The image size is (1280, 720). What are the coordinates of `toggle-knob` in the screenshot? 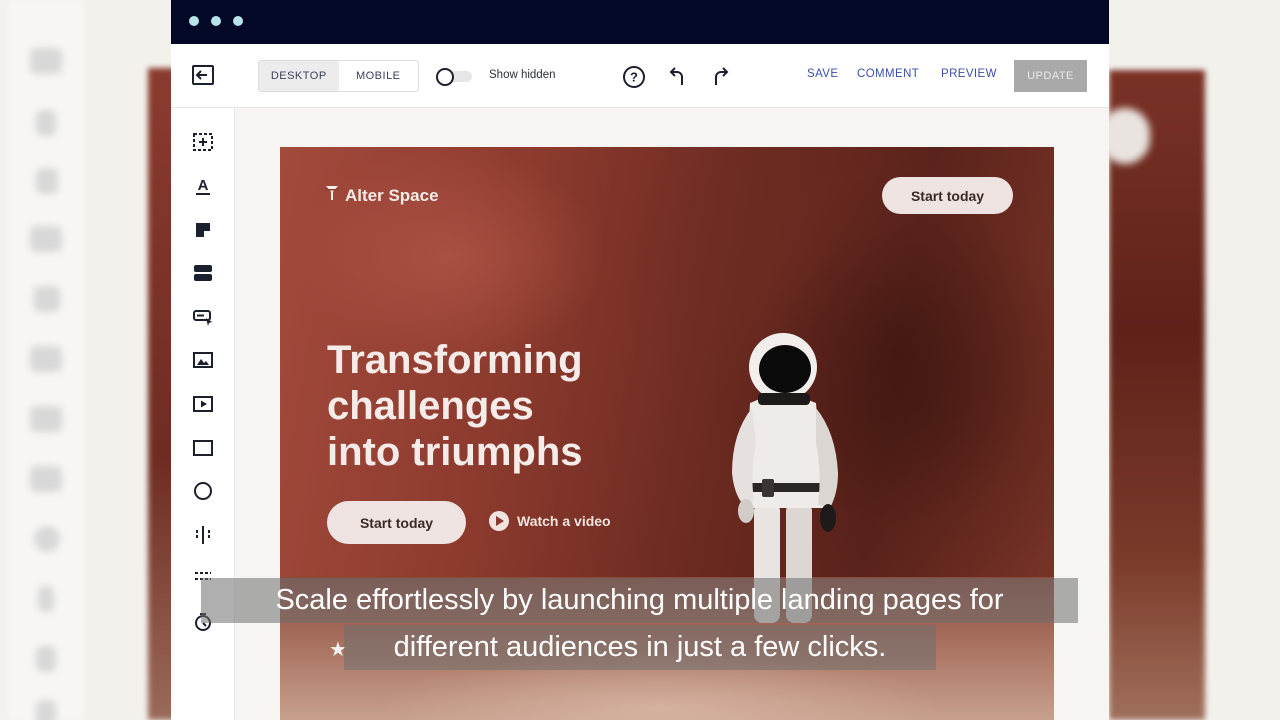 It's located at (445, 77).